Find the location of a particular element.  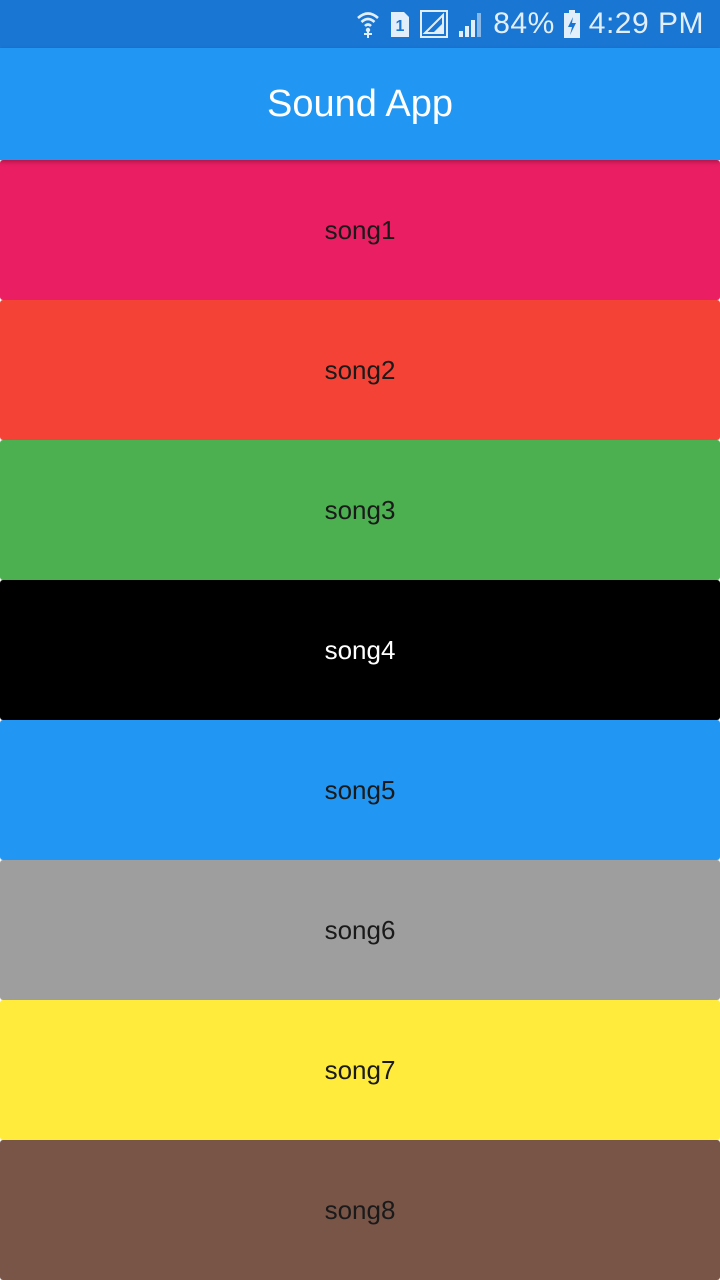

song-button-7: song7 is located at coordinates (360, 1070).